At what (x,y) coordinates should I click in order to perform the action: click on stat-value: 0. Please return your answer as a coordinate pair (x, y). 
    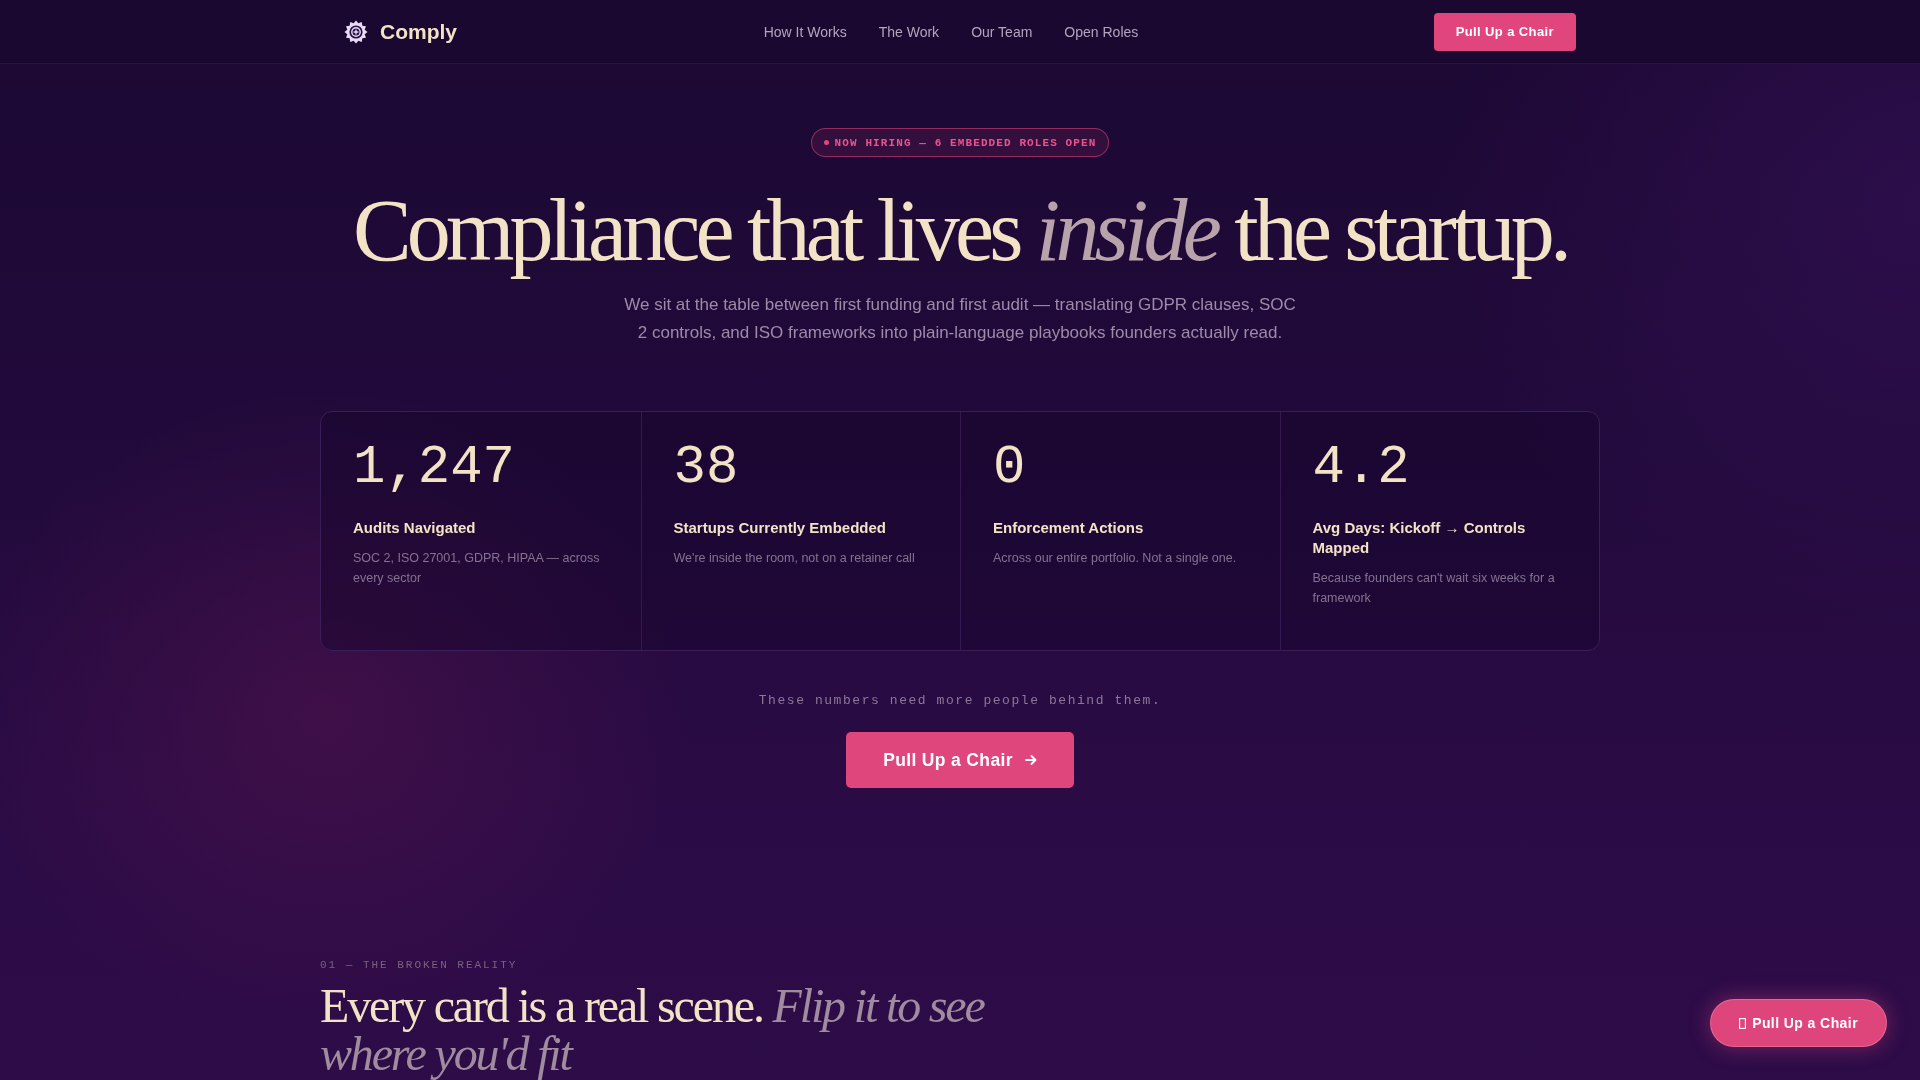
    Looking at the image, I should click on (1010, 468).